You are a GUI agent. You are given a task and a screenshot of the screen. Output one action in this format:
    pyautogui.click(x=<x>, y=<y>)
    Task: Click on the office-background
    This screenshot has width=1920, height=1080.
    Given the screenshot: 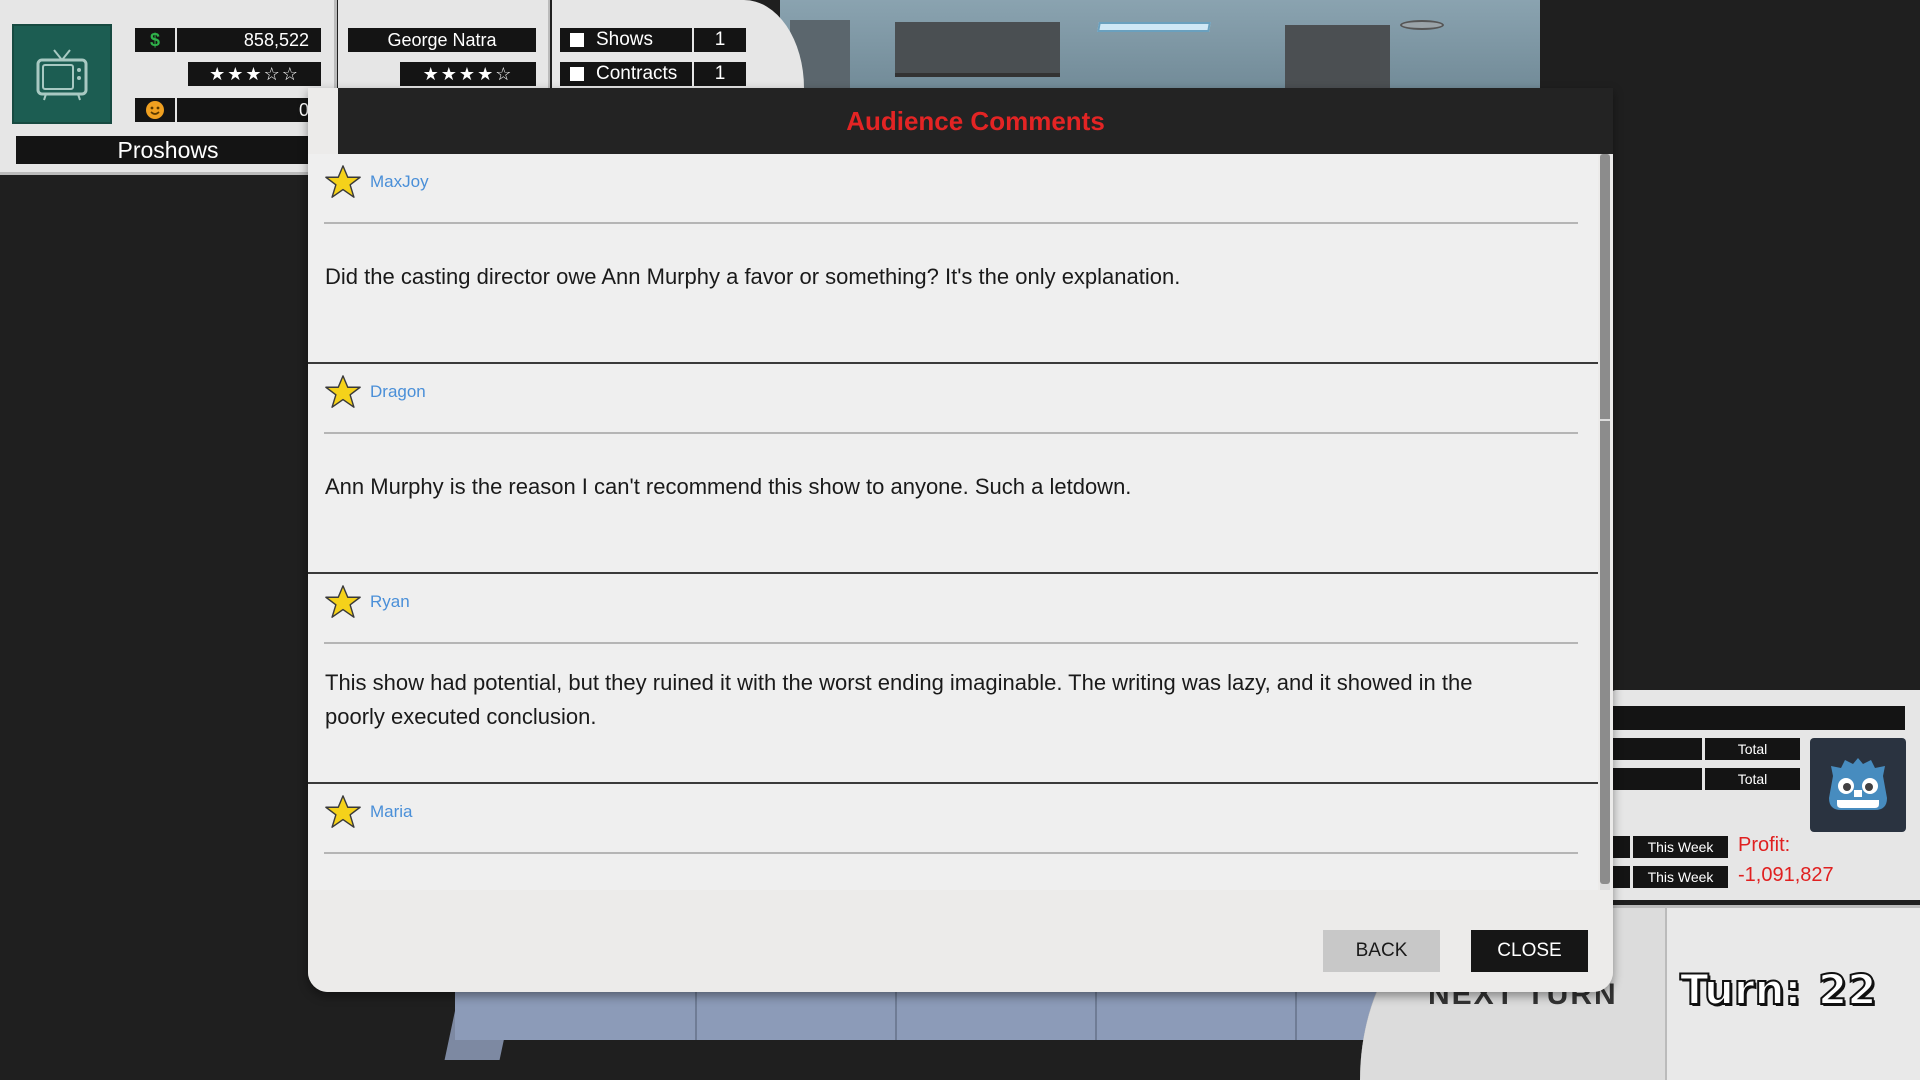 What is the action you would take?
    pyautogui.click(x=1160, y=50)
    